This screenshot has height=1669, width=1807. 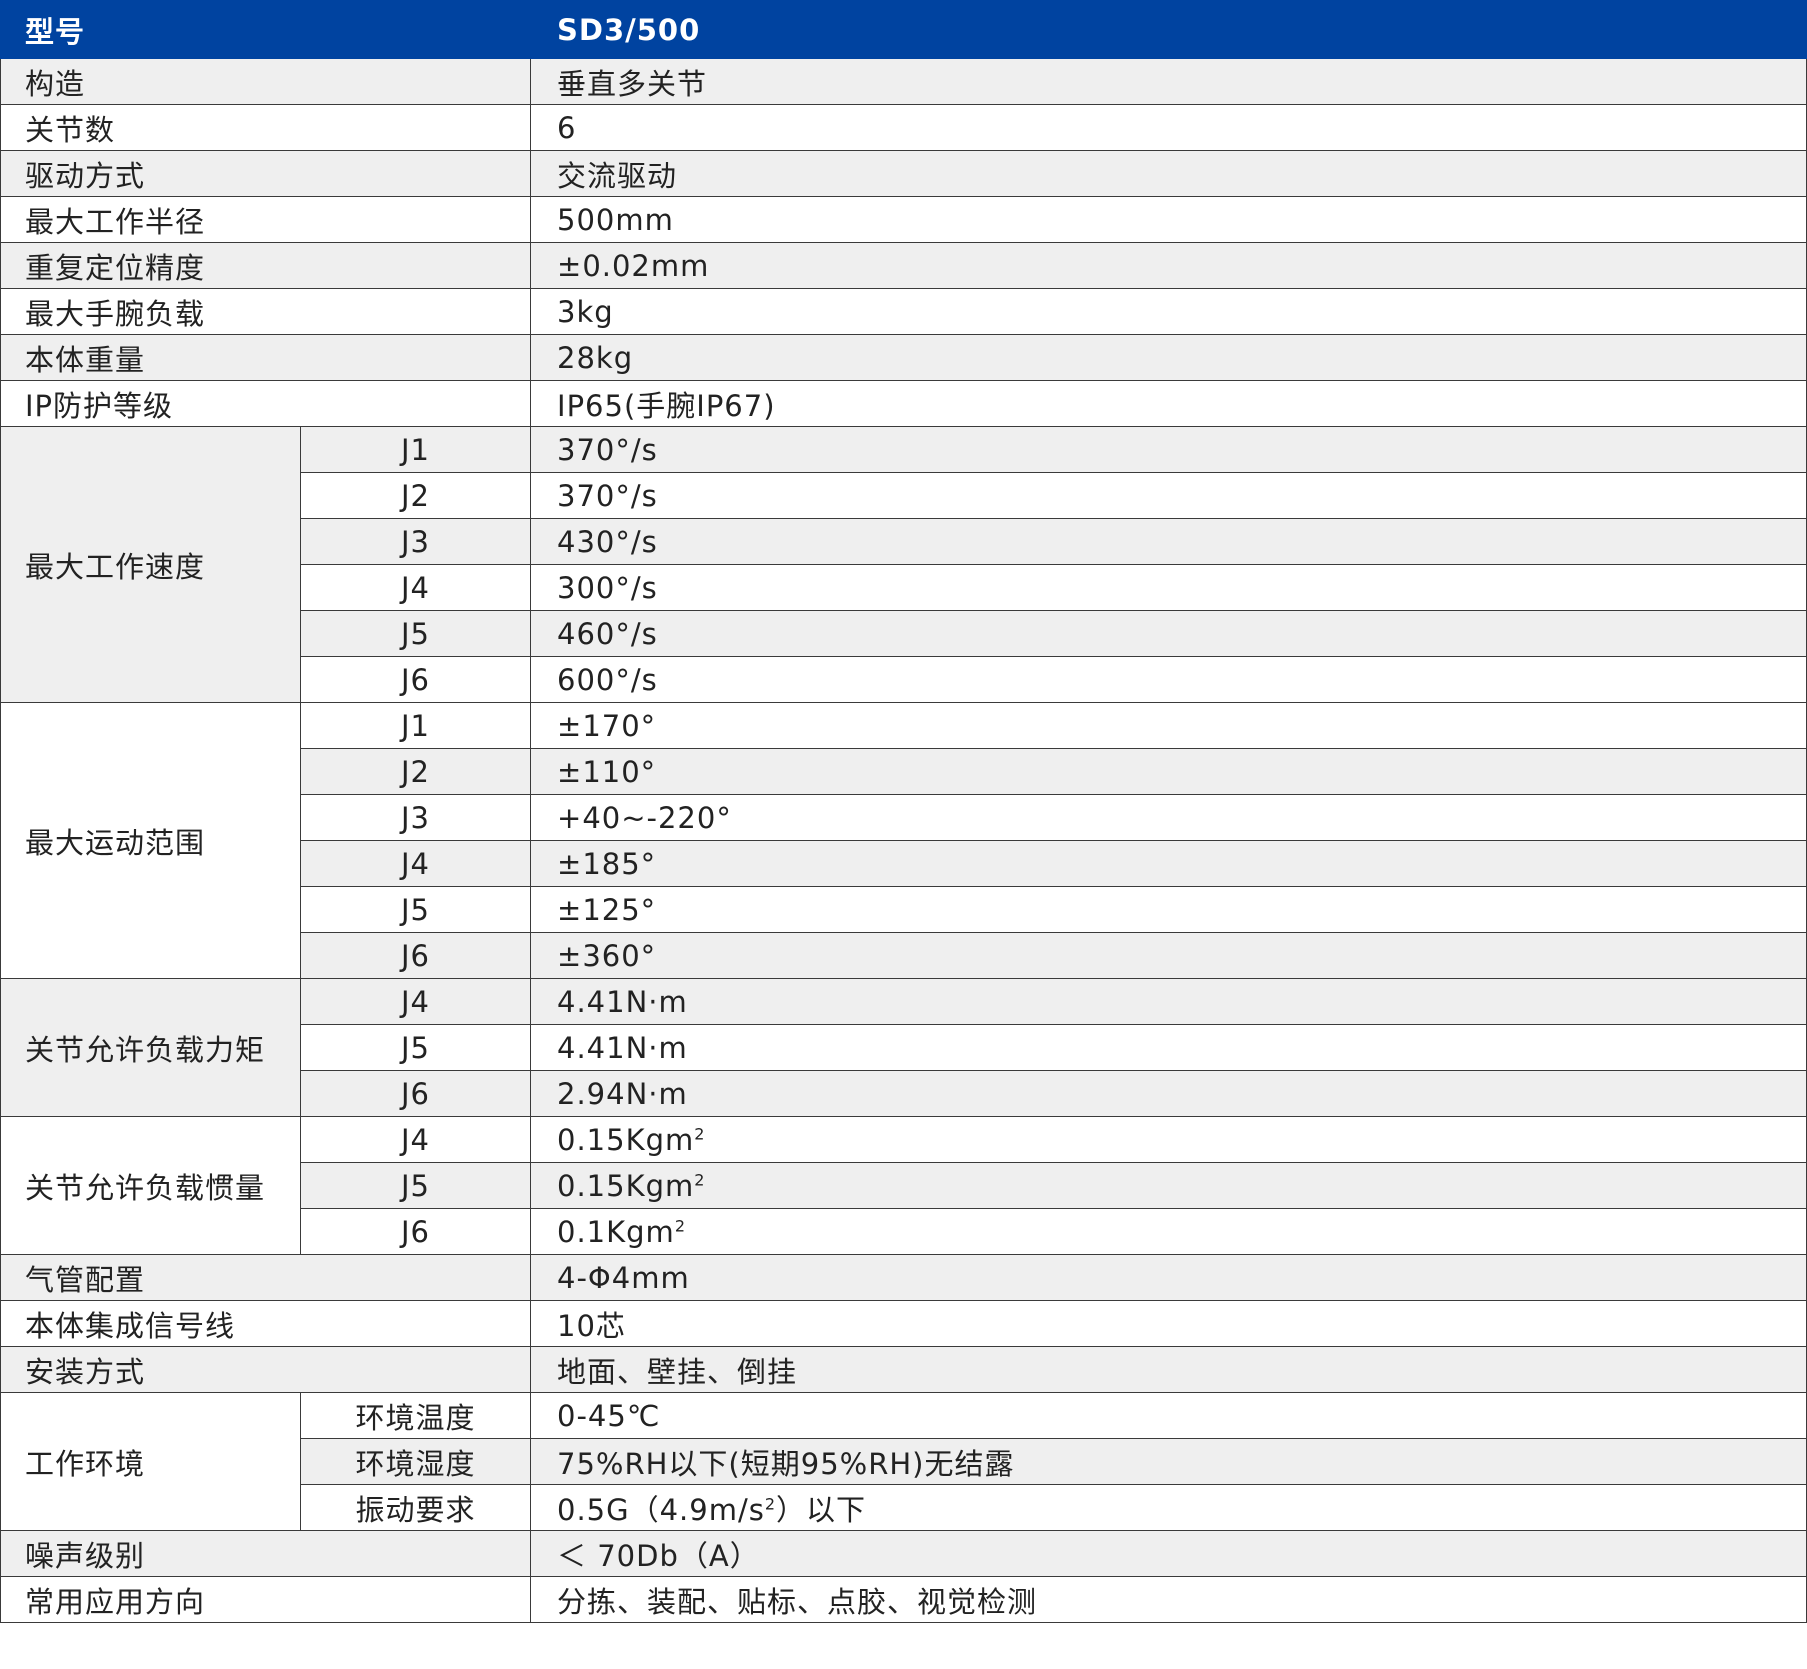 I want to click on axis-value: 430°/s, so click(x=1168, y=541).